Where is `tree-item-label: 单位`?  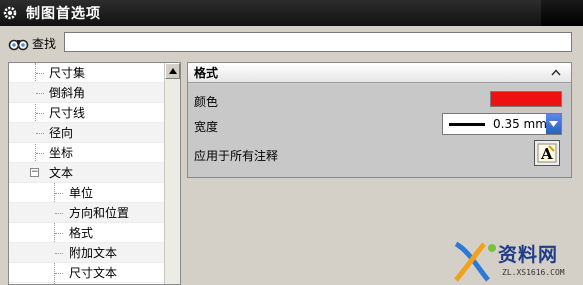
tree-item-label: 单位 is located at coordinates (81, 193).